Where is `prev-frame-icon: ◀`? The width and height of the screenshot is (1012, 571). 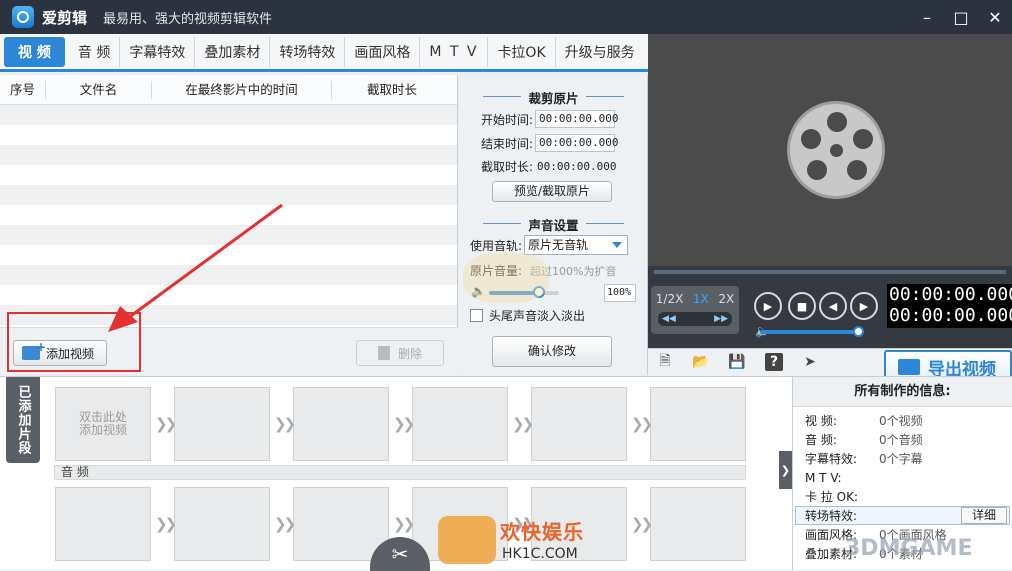 prev-frame-icon: ◀ is located at coordinates (833, 306).